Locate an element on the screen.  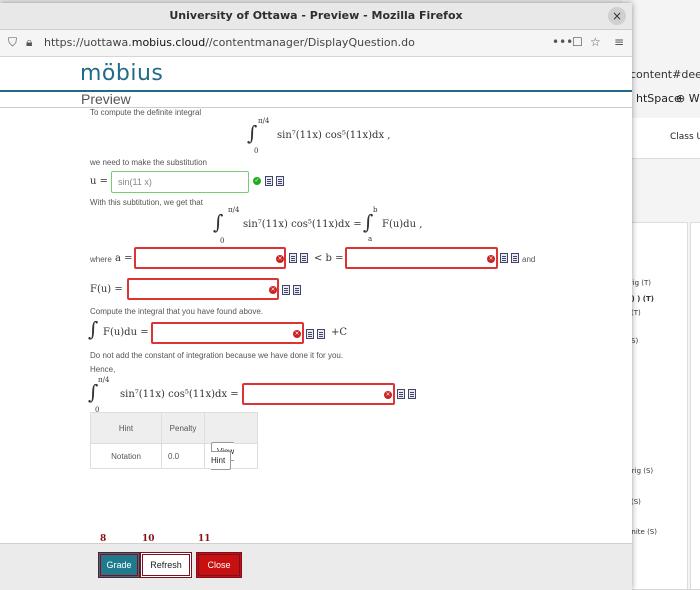
background-tab: Class Us is located at coordinates (685, 137).